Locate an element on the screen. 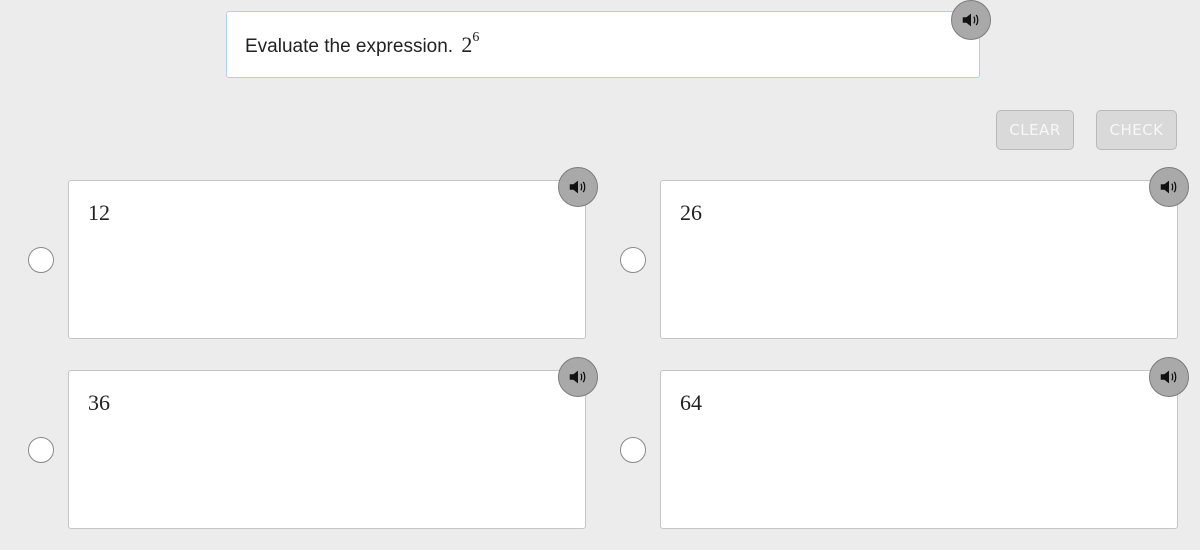  choice-text-3: 36 is located at coordinates (99, 402).